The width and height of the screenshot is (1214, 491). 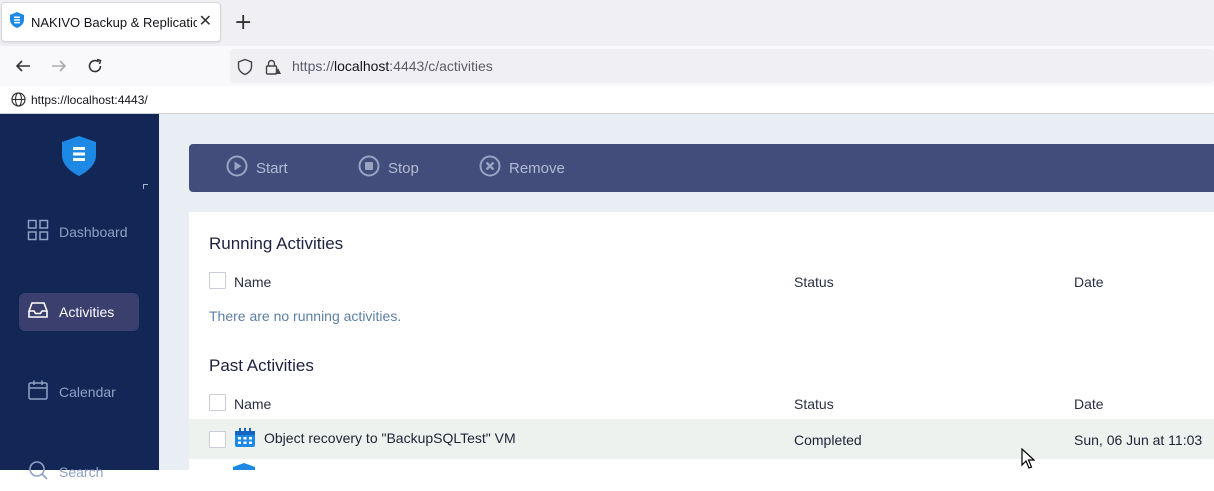 I want to click on next-row-icon, so click(x=244, y=466).